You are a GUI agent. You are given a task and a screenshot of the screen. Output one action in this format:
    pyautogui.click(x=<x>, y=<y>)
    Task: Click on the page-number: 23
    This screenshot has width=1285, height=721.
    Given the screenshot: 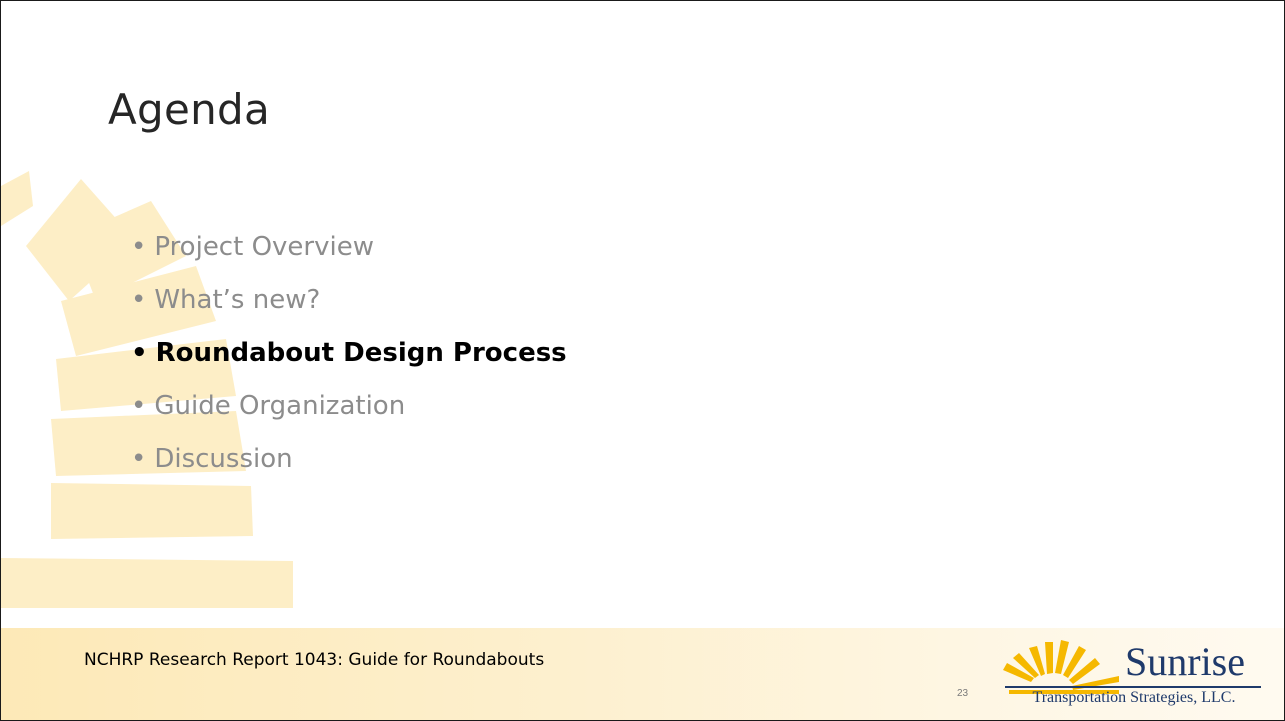 What is the action you would take?
    pyautogui.click(x=963, y=693)
    